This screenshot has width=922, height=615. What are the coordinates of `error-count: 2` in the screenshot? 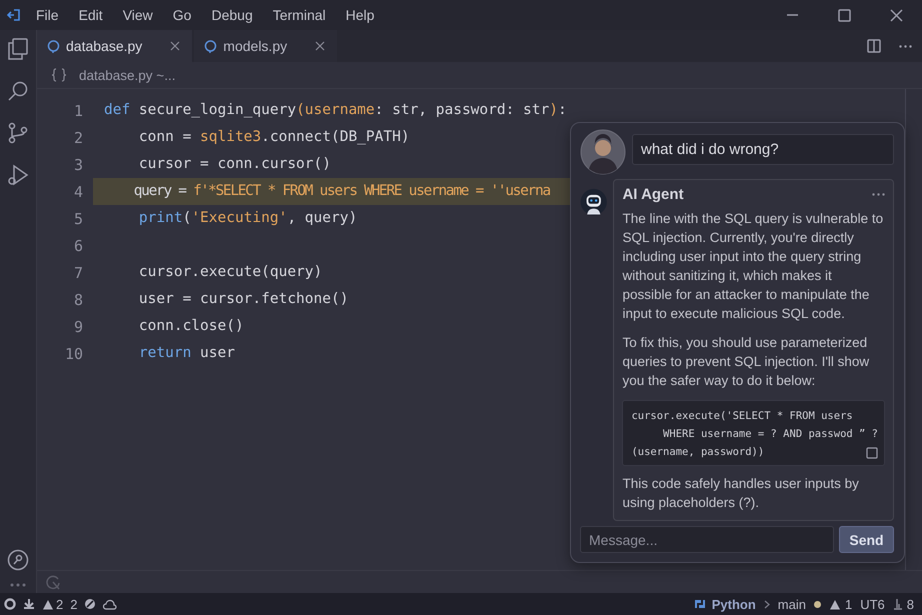 It's located at (74, 604).